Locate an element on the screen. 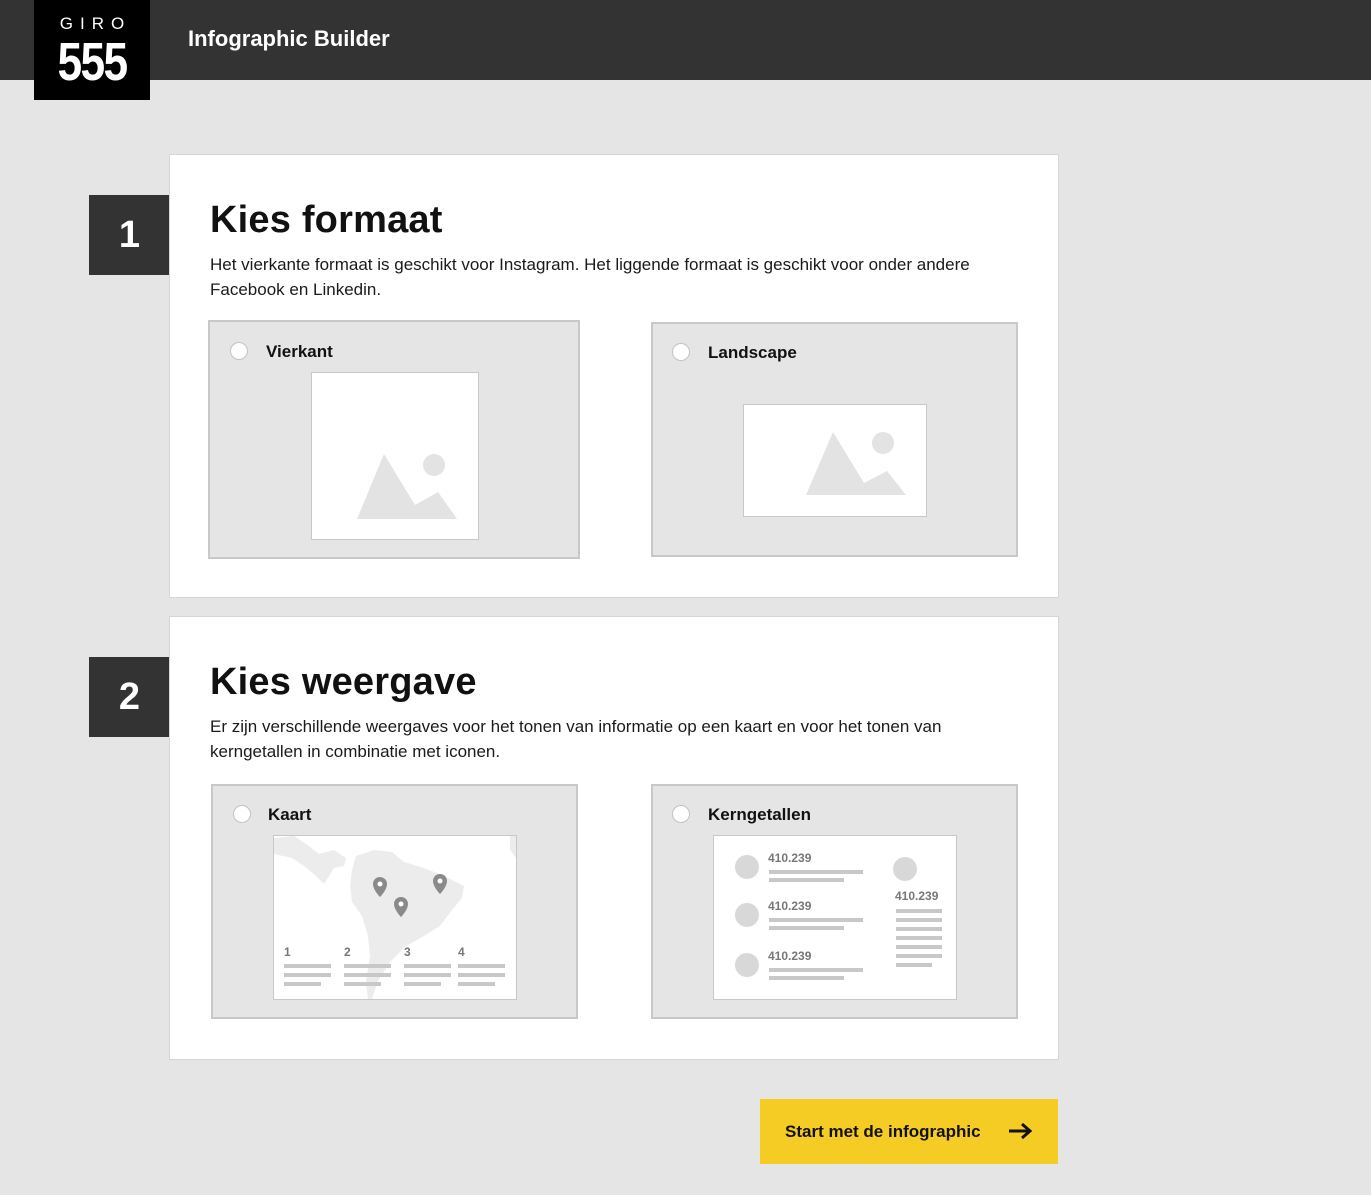 The width and height of the screenshot is (1371, 1195). arrow-right-icon is located at coordinates (1021, 1131).